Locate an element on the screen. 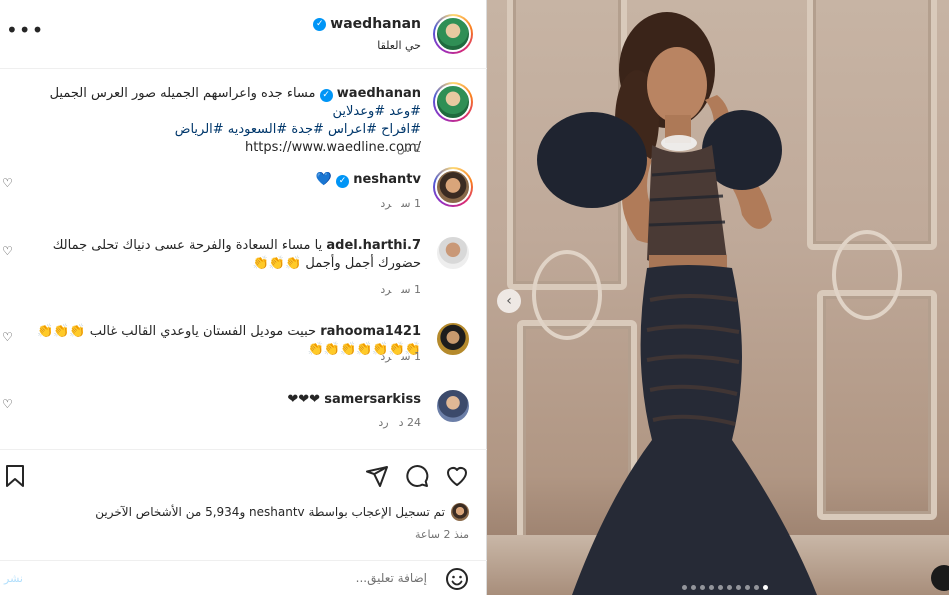 The width and height of the screenshot is (949, 595). post-location: حي العلقا is located at coordinates (399, 45).